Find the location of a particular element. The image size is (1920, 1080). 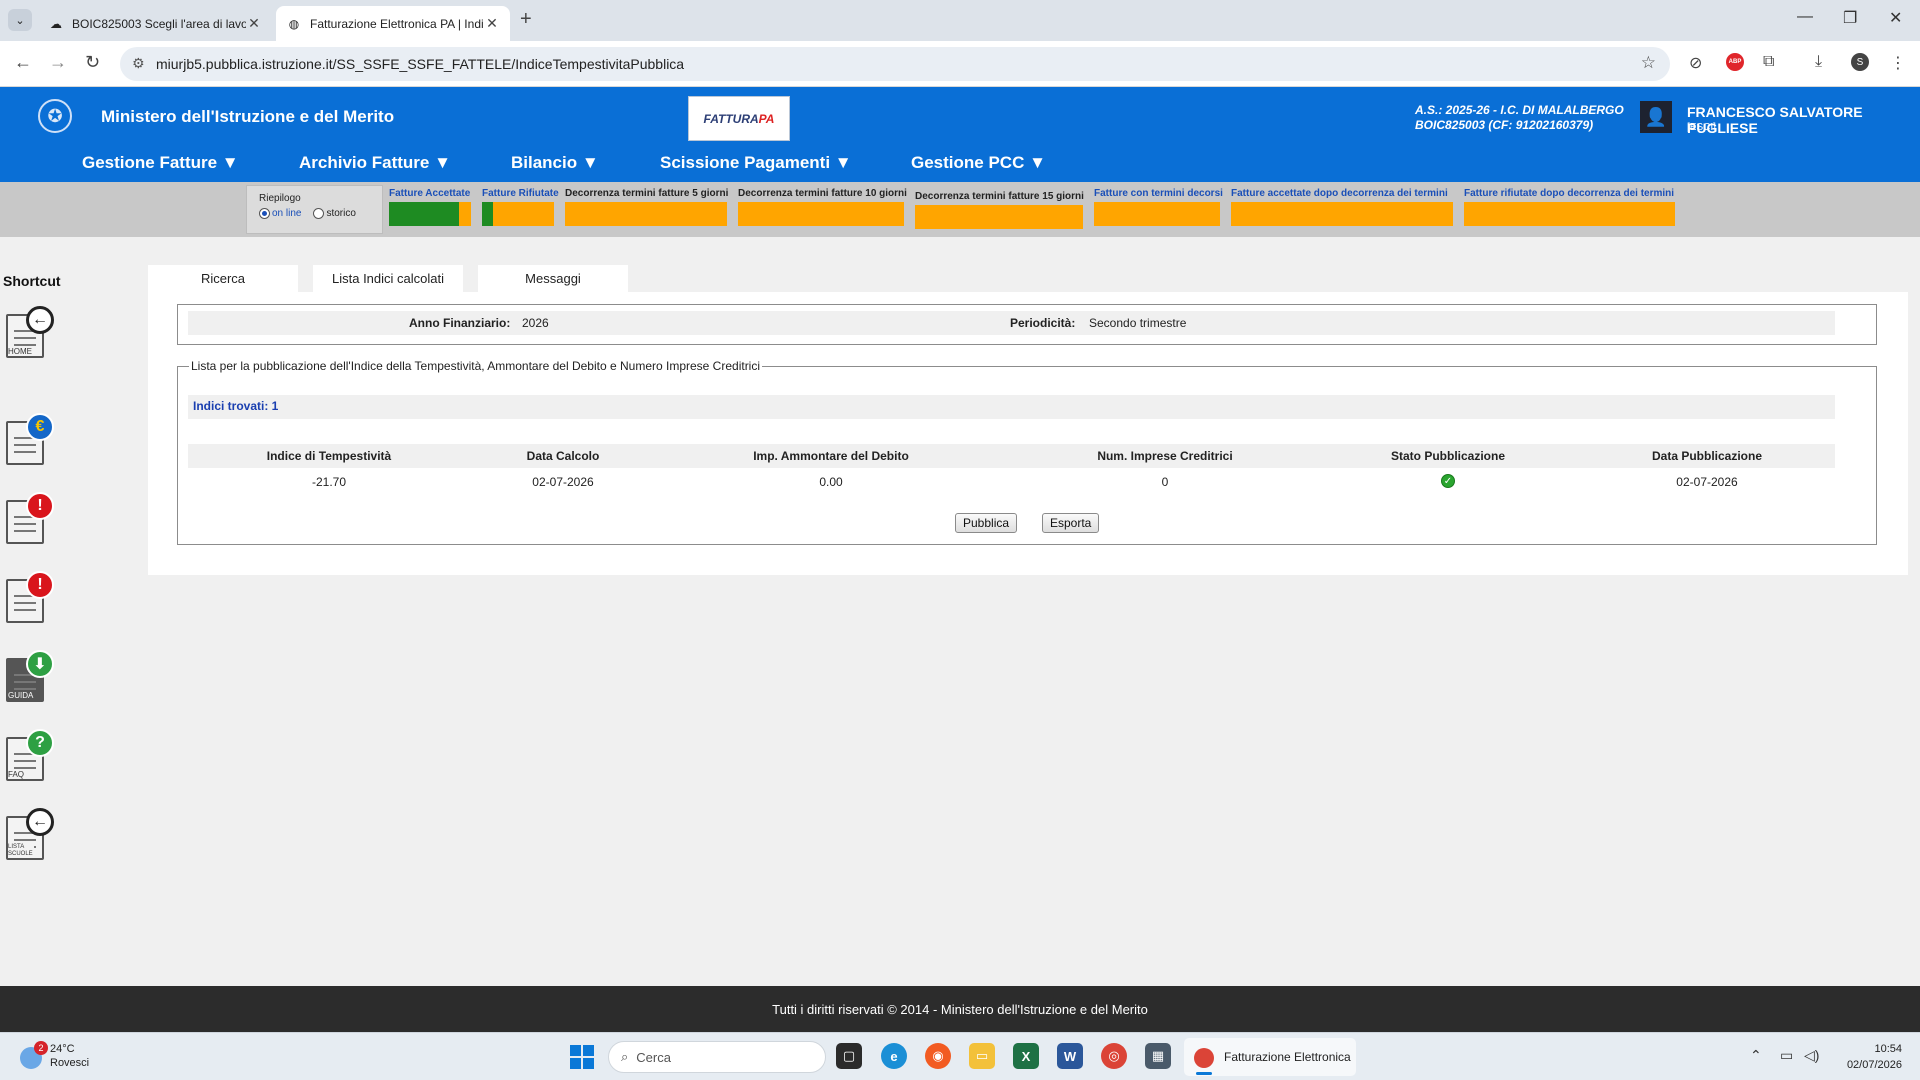

cell-stato: ✓ is located at coordinates (1448, 480).